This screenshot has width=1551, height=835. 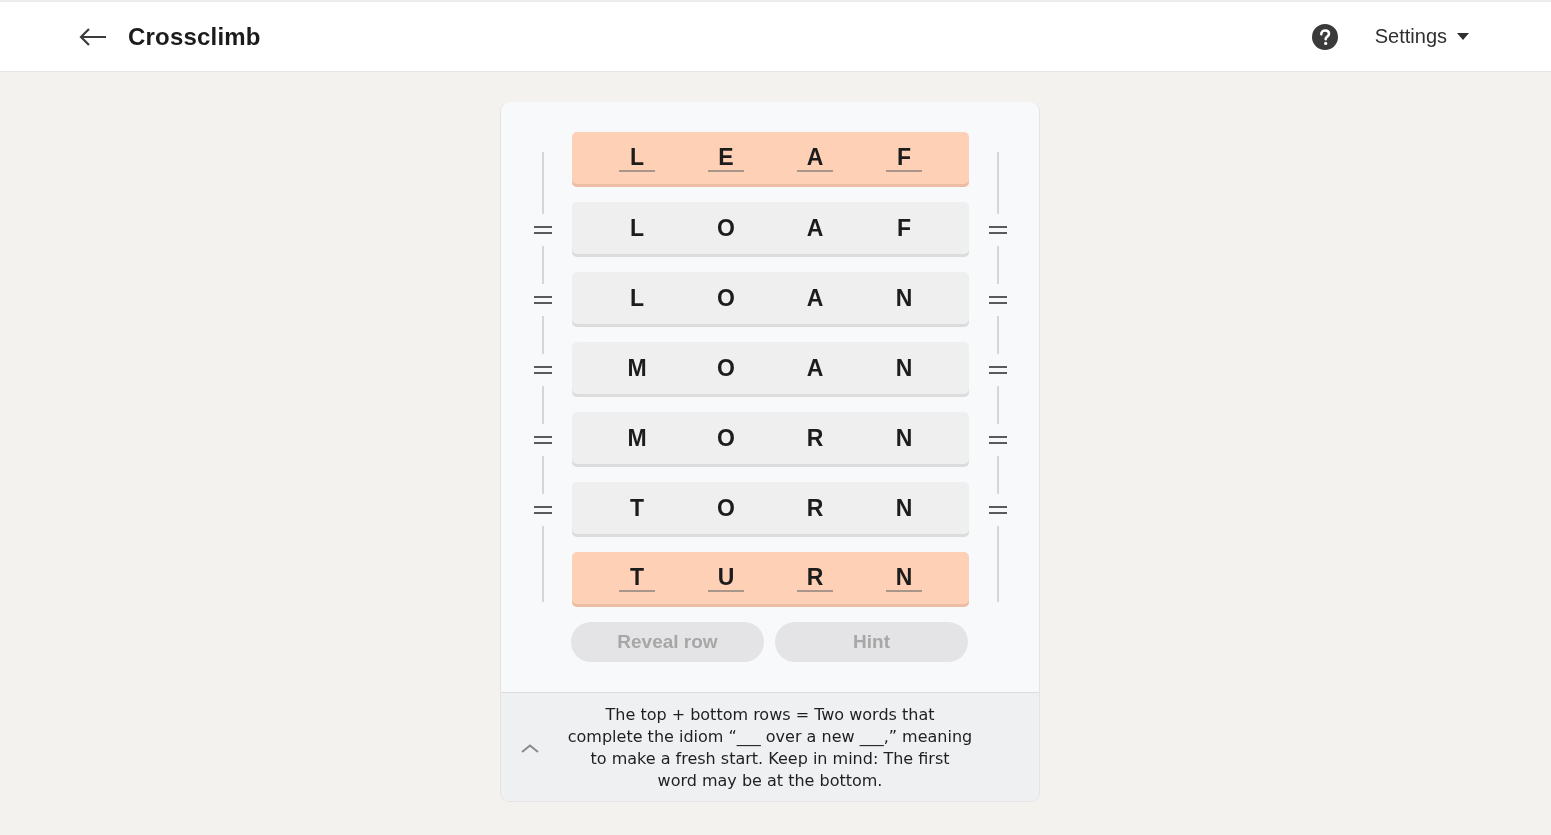 I want to click on letter-field: R, so click(x=815, y=578).